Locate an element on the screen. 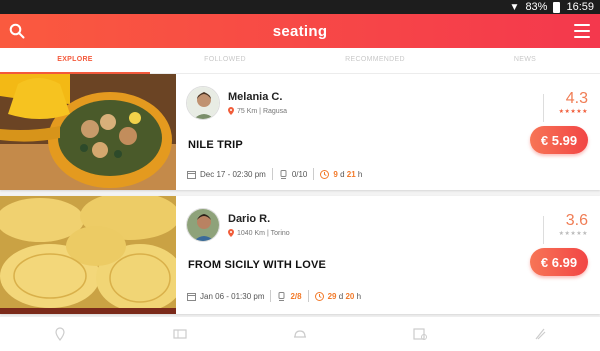 The height and width of the screenshot is (351, 600). event-date: Jan 06 - 01:30 pm is located at coordinates (232, 296).